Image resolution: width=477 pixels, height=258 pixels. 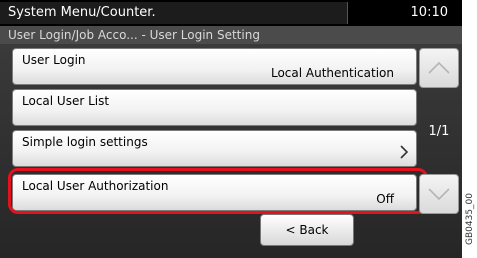 I want to click on chevron-down-icon, so click(x=439, y=194).